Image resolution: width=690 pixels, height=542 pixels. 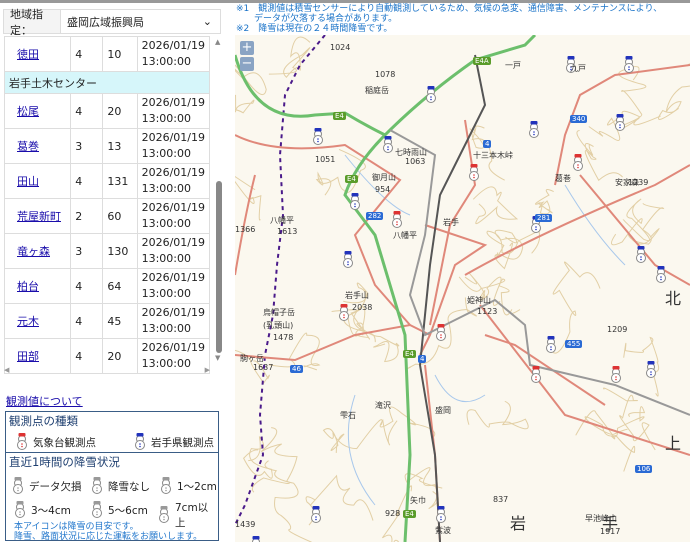 I want to click on horizontal-scrollbar: ◀ ▶, so click(x=107, y=371).